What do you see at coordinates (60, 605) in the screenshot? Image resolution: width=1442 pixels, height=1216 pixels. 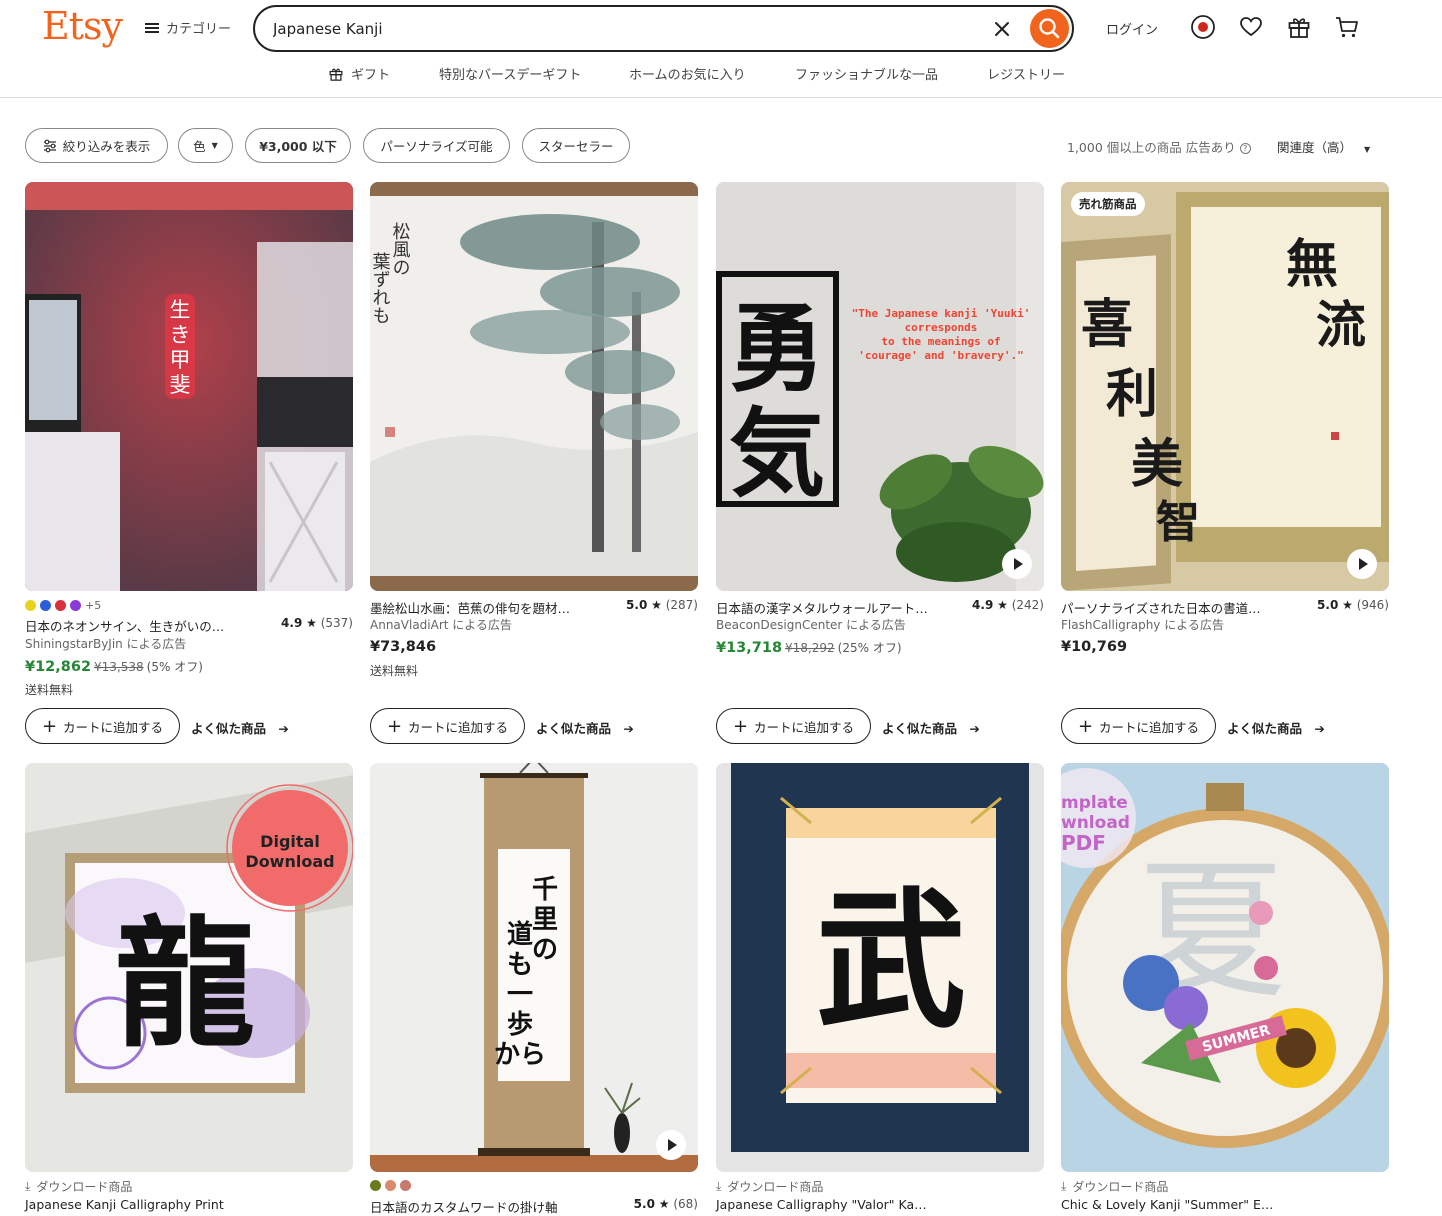 I see `swatch-red` at bounding box center [60, 605].